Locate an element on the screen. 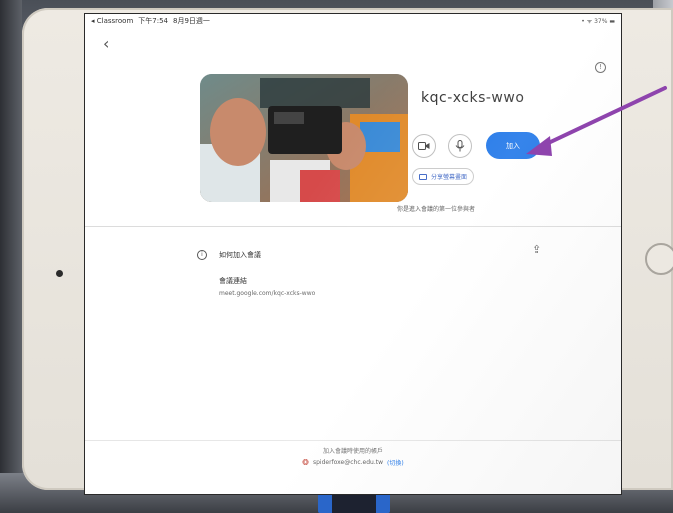 This screenshot has height=513, width=673. status-date: 8月9日週一 is located at coordinates (191, 21).